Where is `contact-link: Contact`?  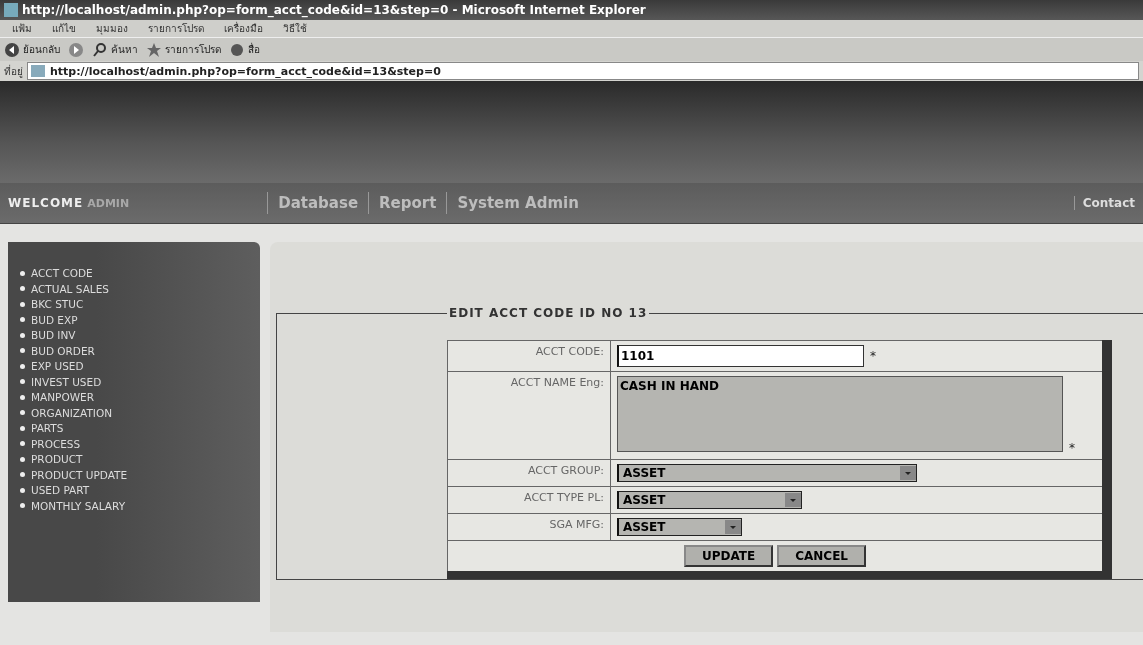 contact-link: Contact is located at coordinates (1104, 203).